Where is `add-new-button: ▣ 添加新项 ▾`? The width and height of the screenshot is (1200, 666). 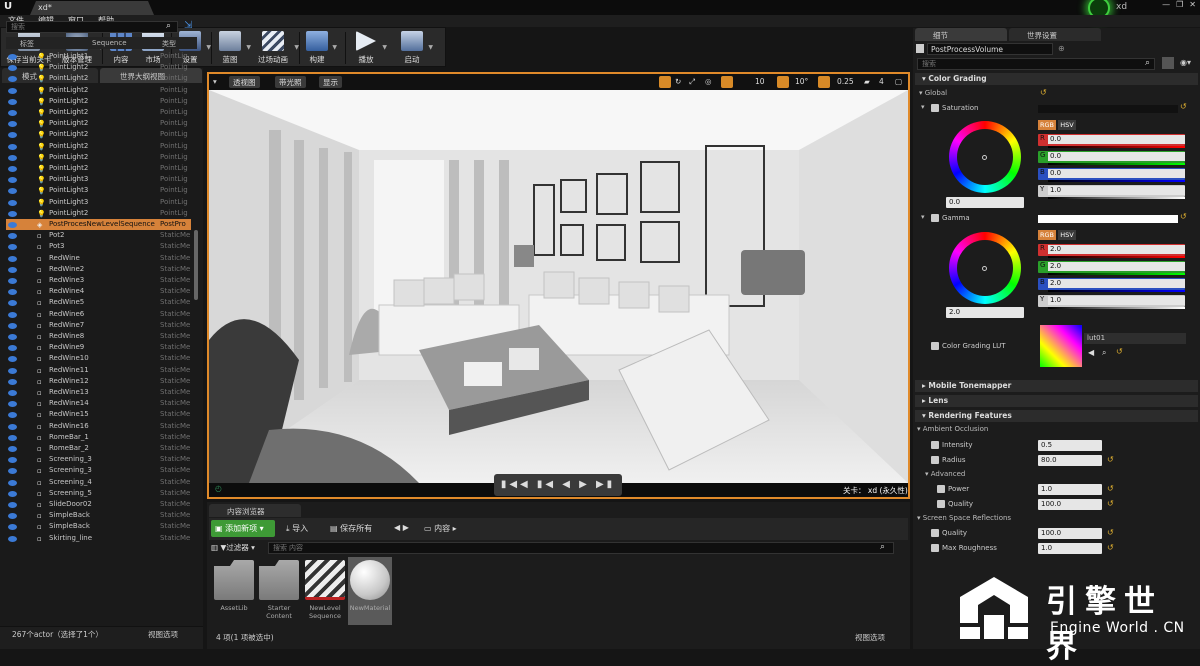 add-new-button: ▣ 添加新项 ▾ is located at coordinates (243, 528).